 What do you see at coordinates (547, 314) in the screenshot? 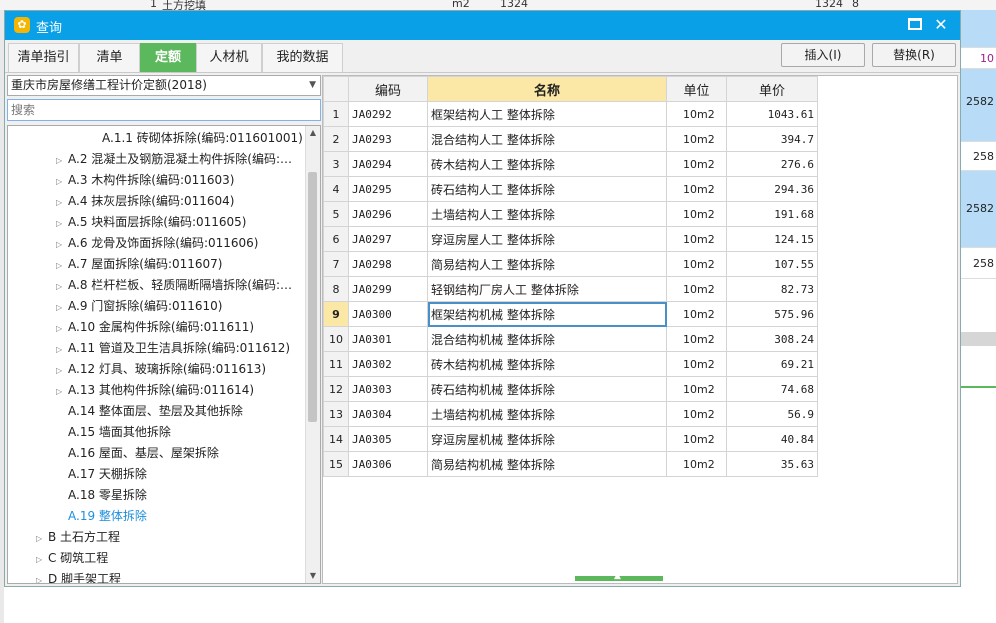
I see `cell-name: 框架结构机械 整体拆除` at bounding box center [547, 314].